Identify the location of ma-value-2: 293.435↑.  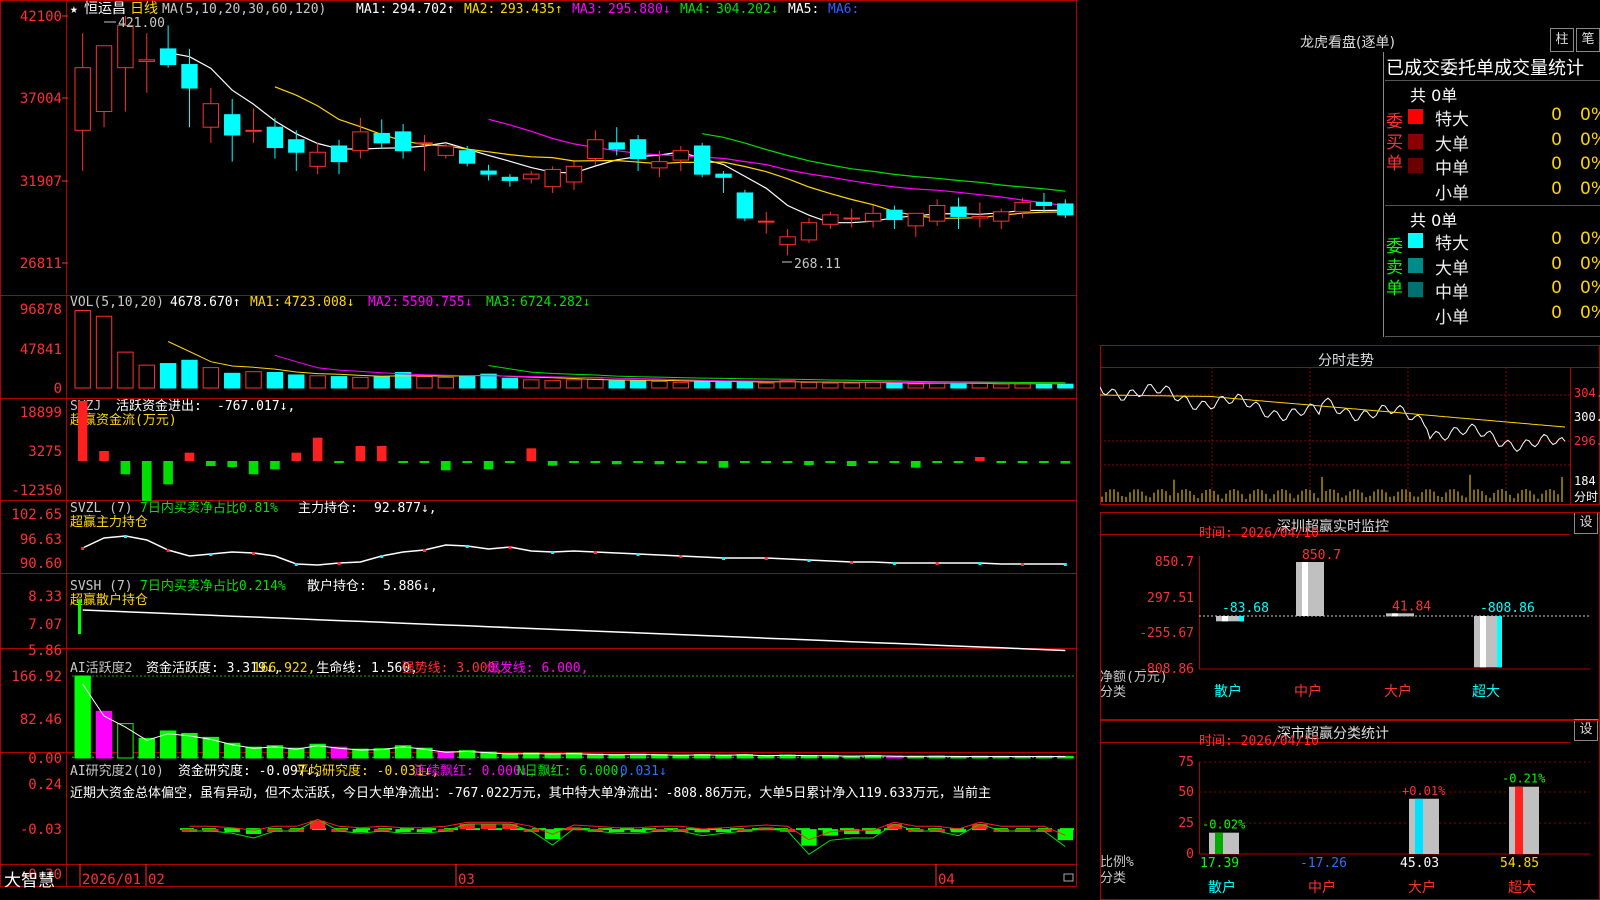
(531, 9).